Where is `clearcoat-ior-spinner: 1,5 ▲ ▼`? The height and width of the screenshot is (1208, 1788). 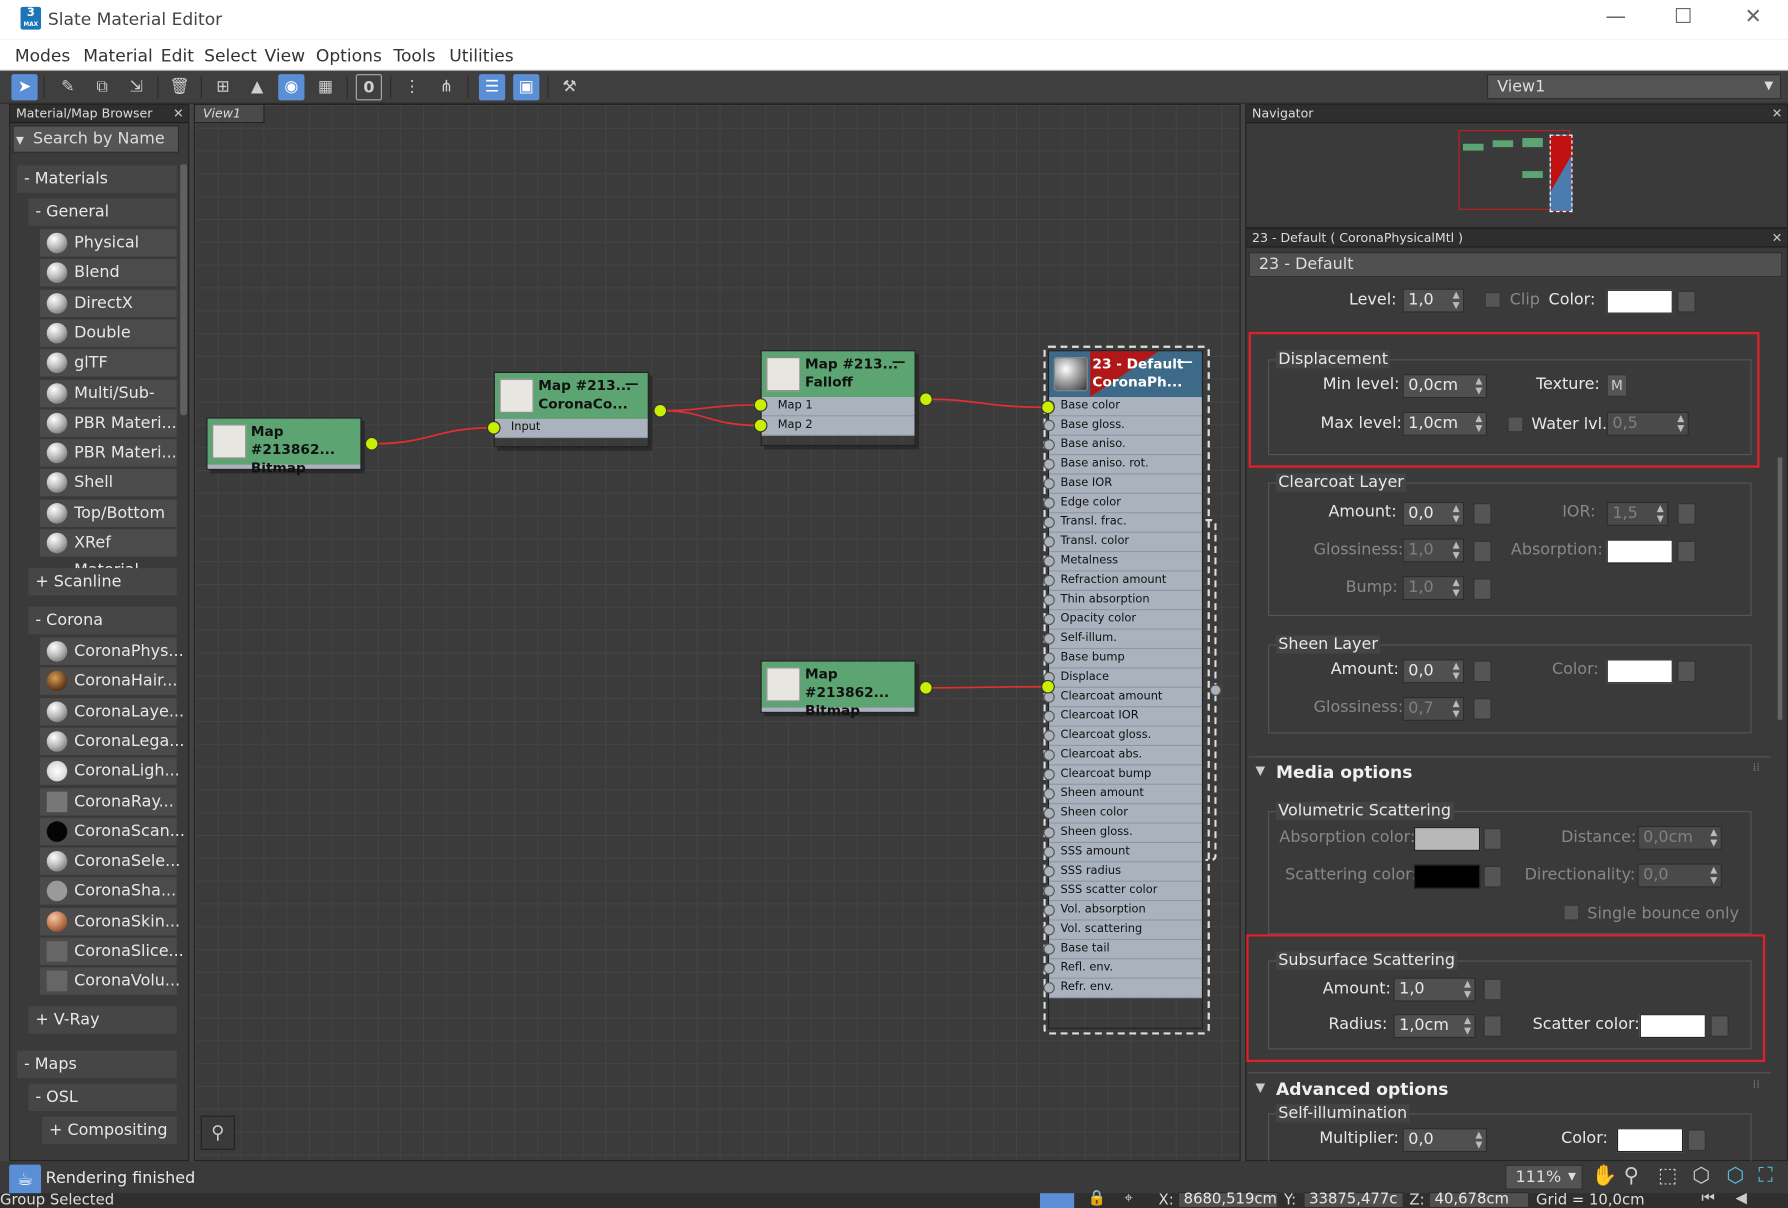 clearcoat-ior-spinner: 1,5 ▲ ▼ is located at coordinates (1637, 513).